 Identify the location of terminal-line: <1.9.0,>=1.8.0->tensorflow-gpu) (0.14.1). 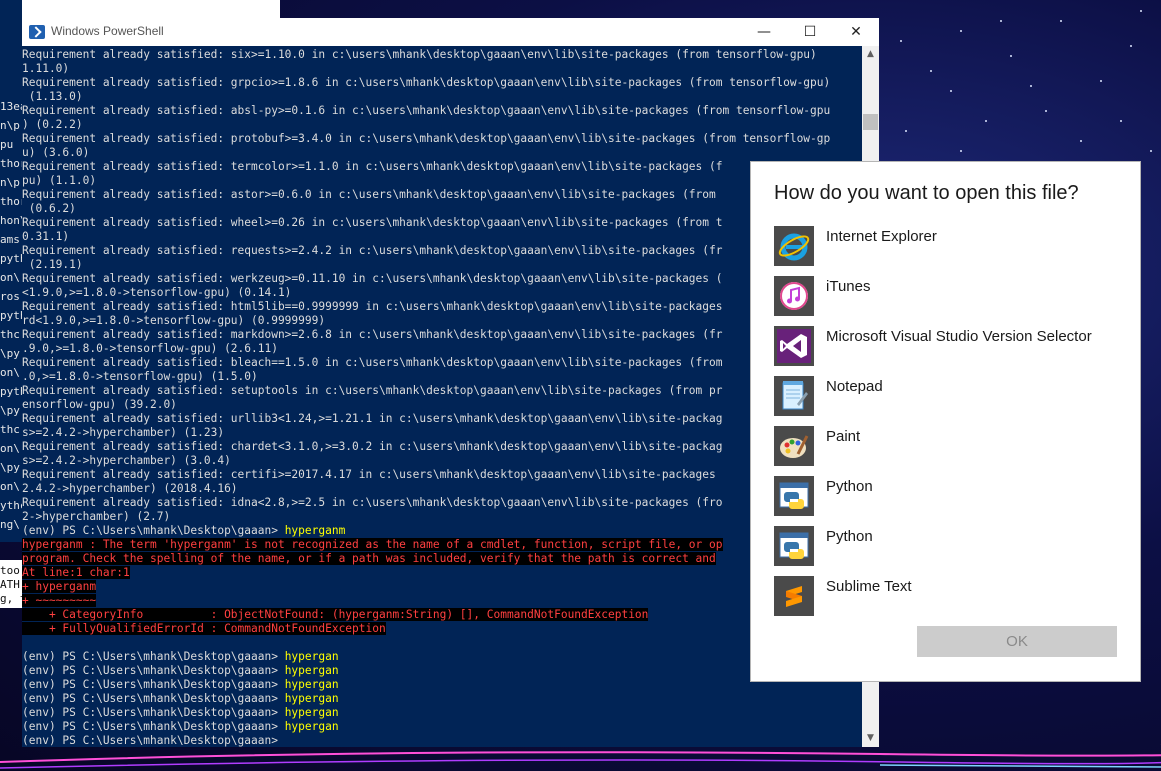
(157, 292).